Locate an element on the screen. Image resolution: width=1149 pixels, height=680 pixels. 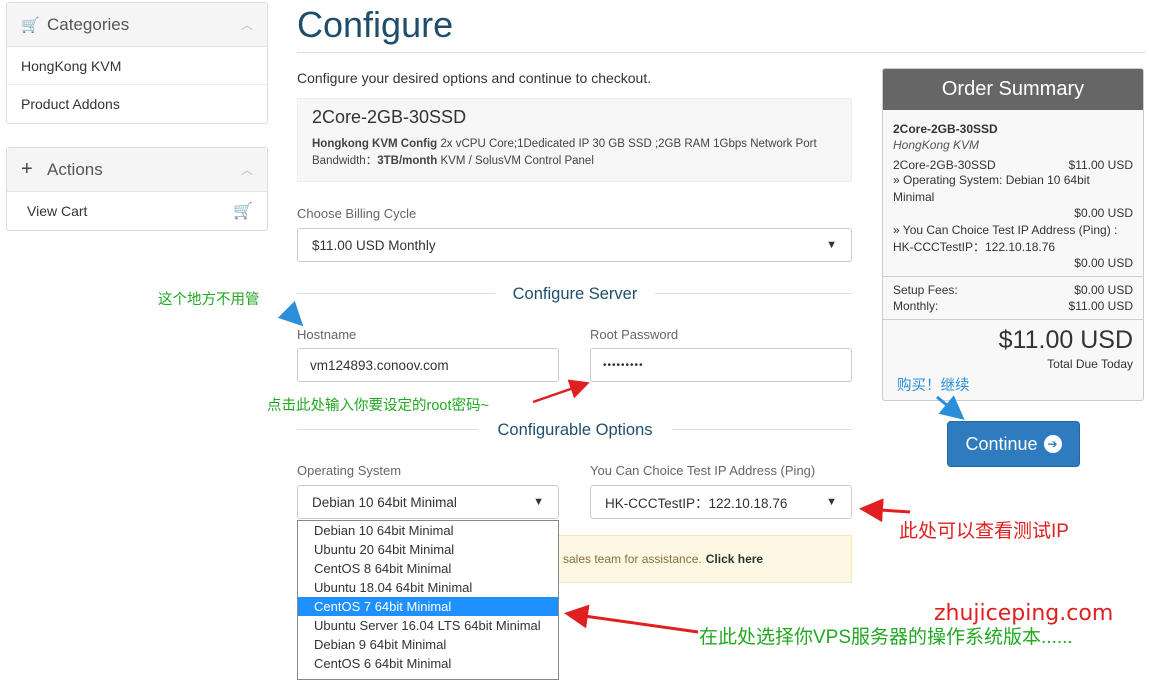
arrow-os is located at coordinates (631, 619).